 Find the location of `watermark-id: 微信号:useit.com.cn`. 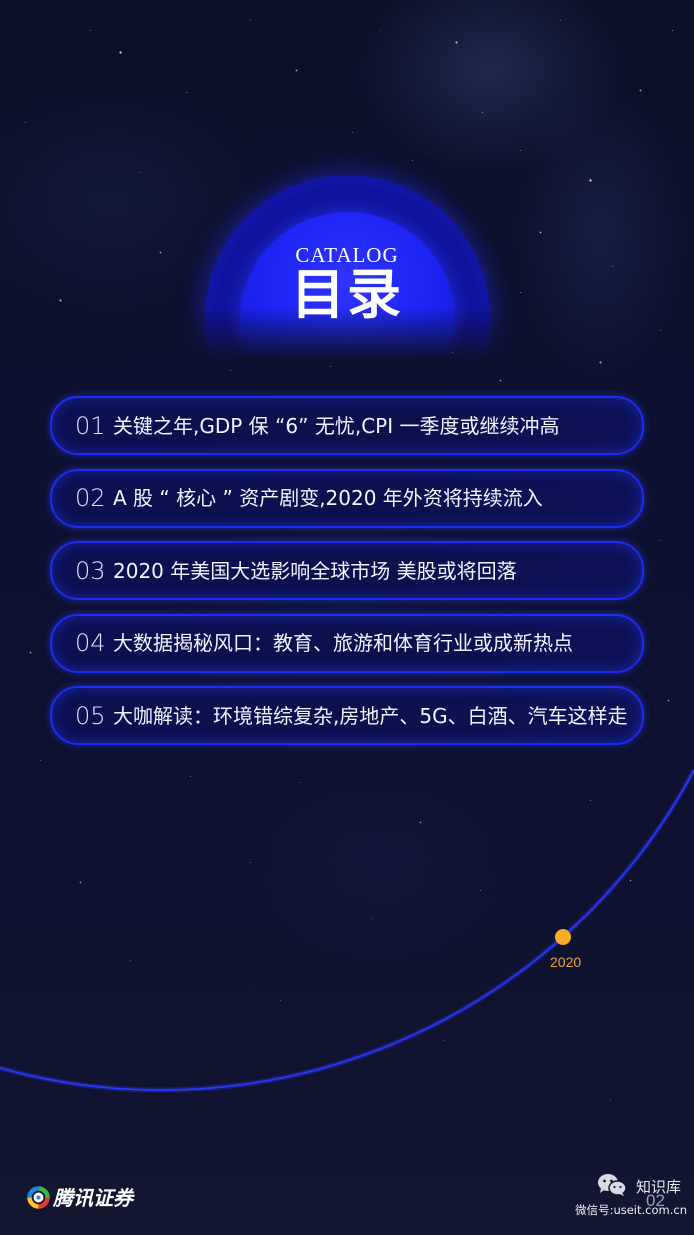

watermark-id: 微信号:useit.com.cn is located at coordinates (631, 1210).